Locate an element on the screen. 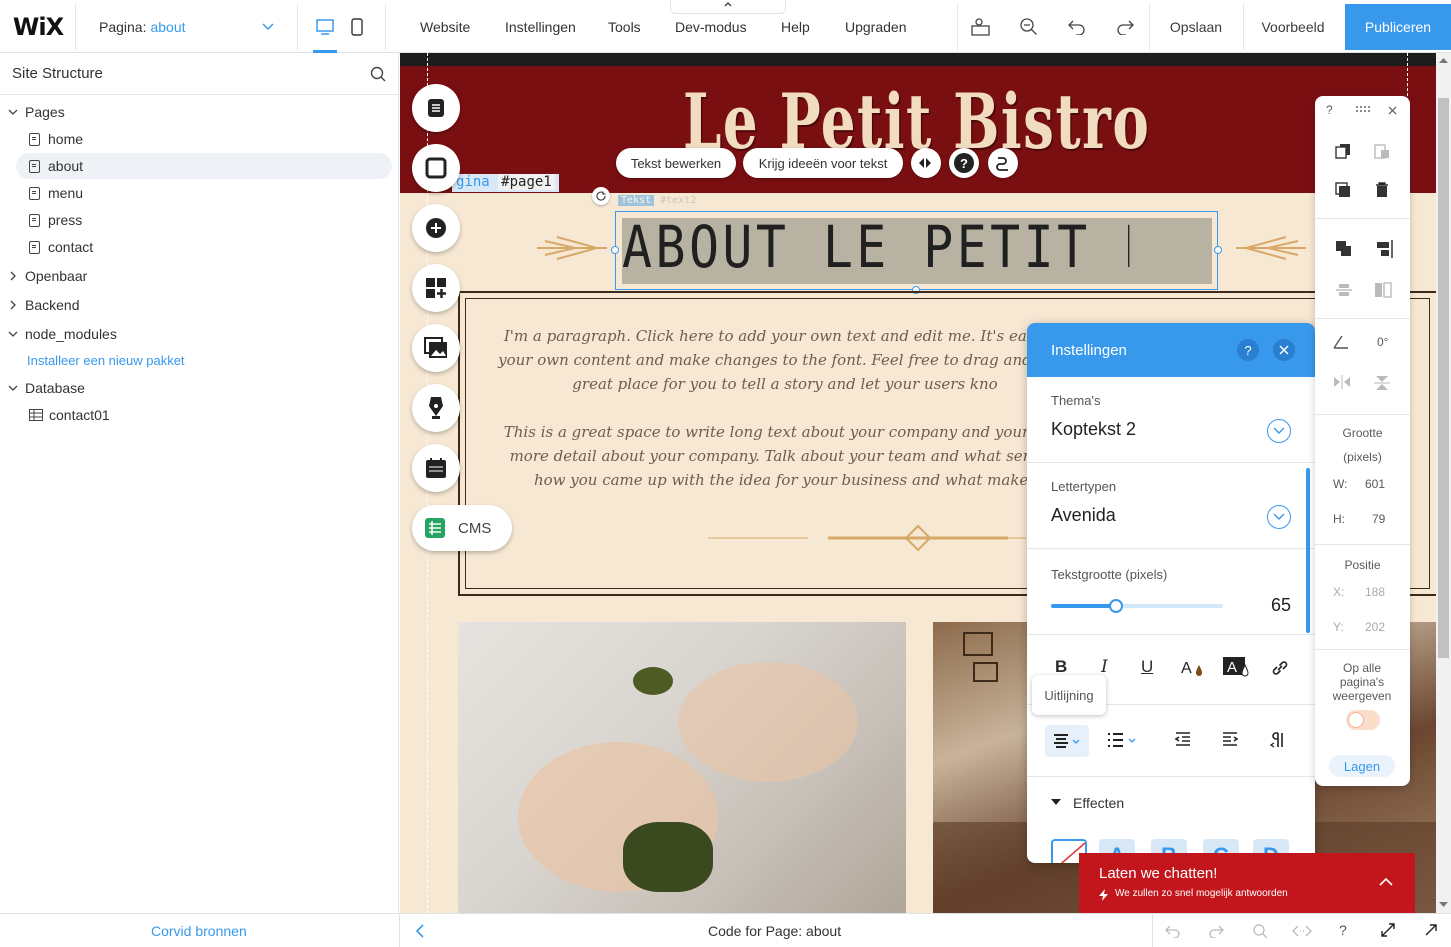 Image resolution: width=1451 pixels, height=947 pixels. font-size-slider is located at coordinates (1137, 606).